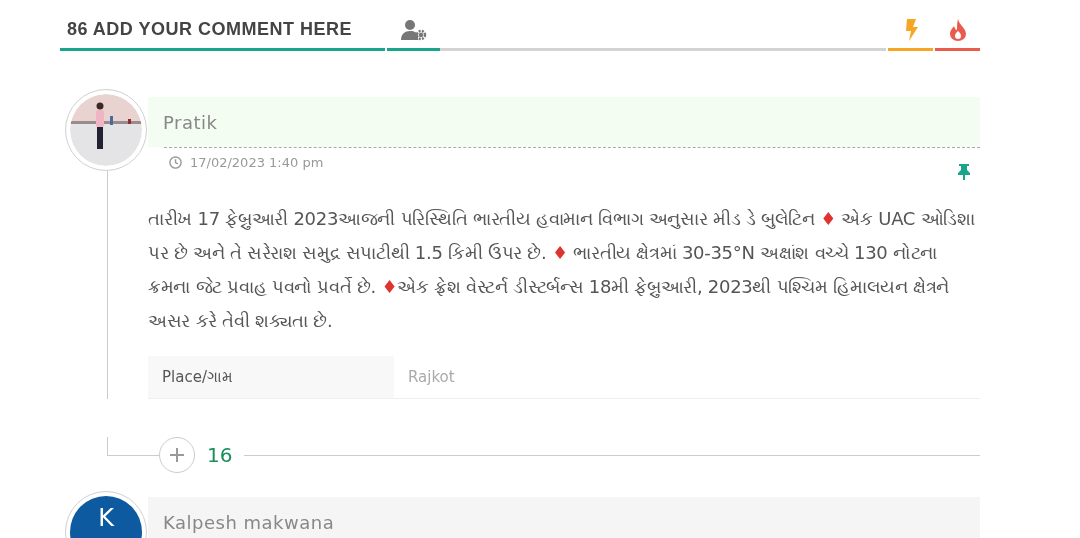  I want to click on plus-icon, so click(177, 455).